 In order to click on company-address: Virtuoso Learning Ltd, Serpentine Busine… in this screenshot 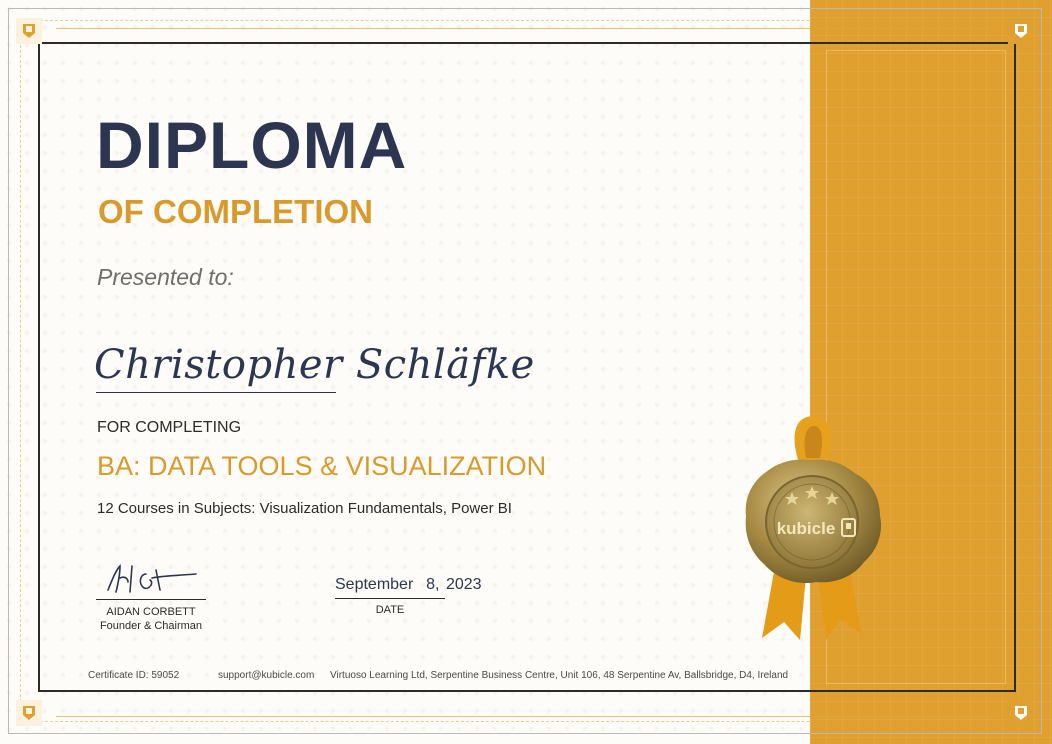, I will do `click(559, 675)`.